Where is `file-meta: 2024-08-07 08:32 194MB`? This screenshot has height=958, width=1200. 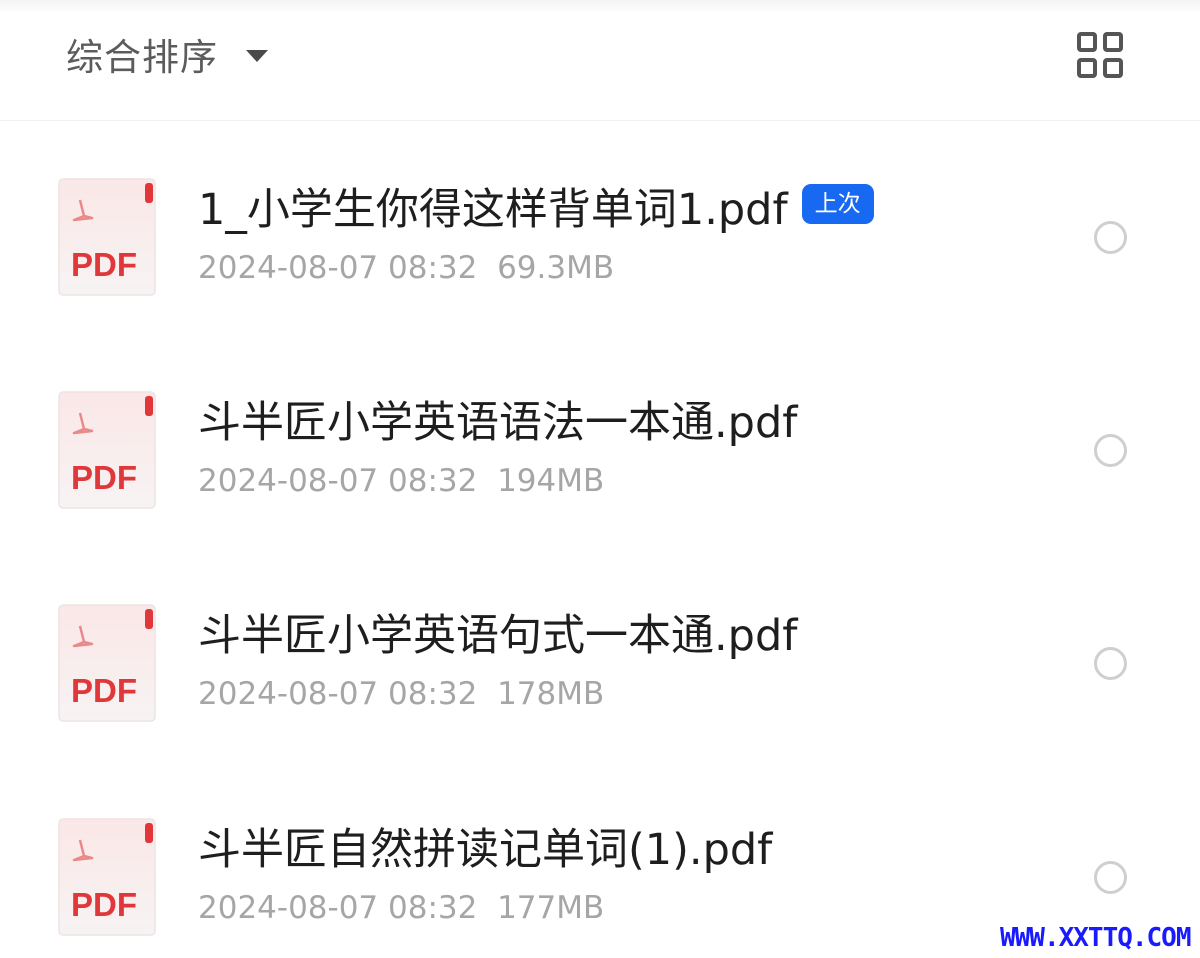 file-meta: 2024-08-07 08:32 194MB is located at coordinates (401, 481).